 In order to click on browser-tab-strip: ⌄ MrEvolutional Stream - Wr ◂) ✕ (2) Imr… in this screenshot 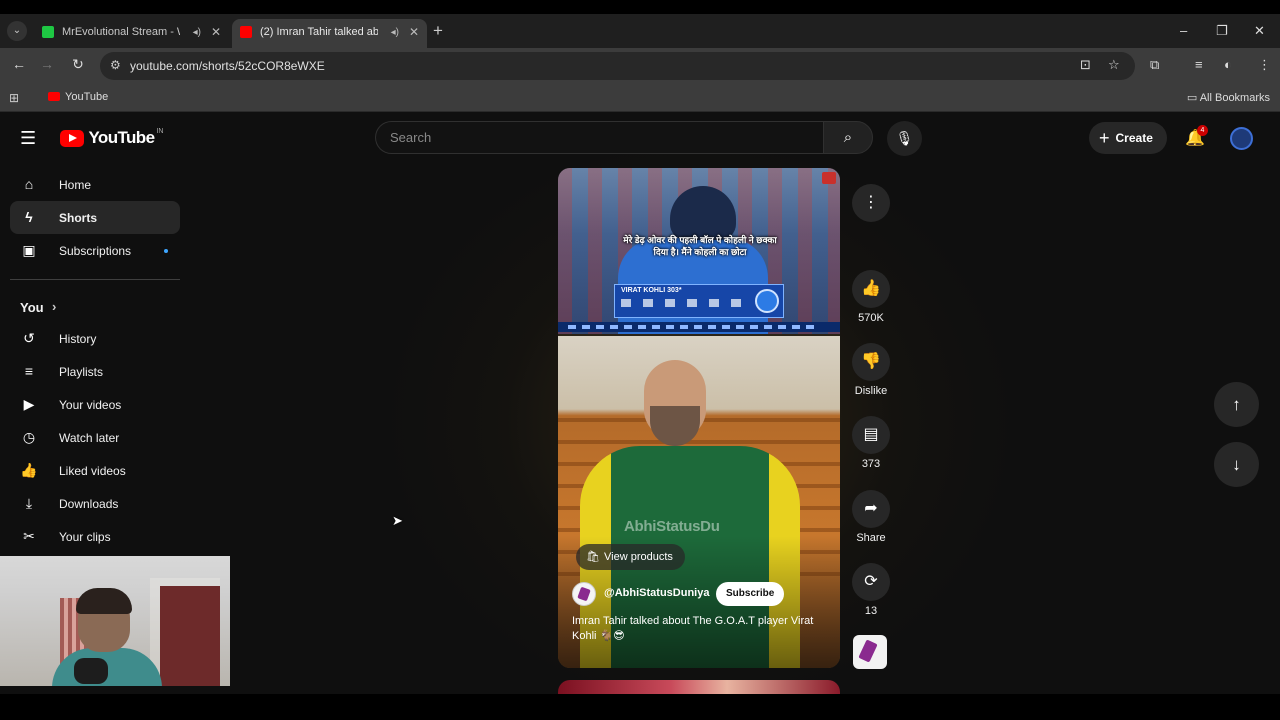, I will do `click(640, 31)`.